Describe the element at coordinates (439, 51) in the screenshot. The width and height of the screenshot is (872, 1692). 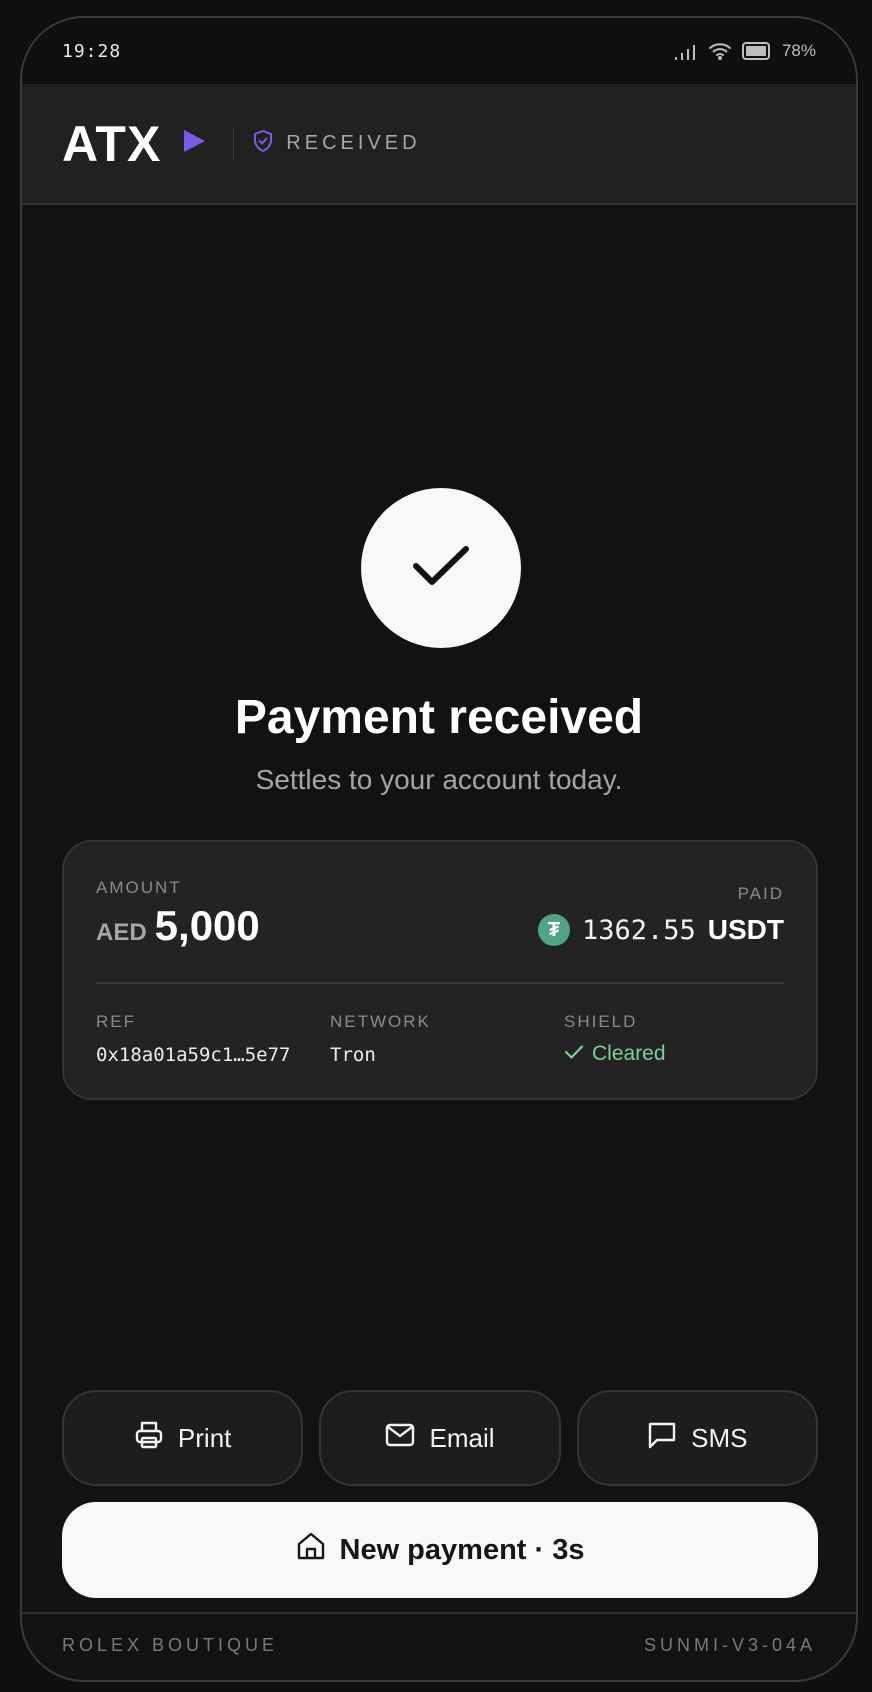
I see `status-bar: 19:28 78%` at that location.